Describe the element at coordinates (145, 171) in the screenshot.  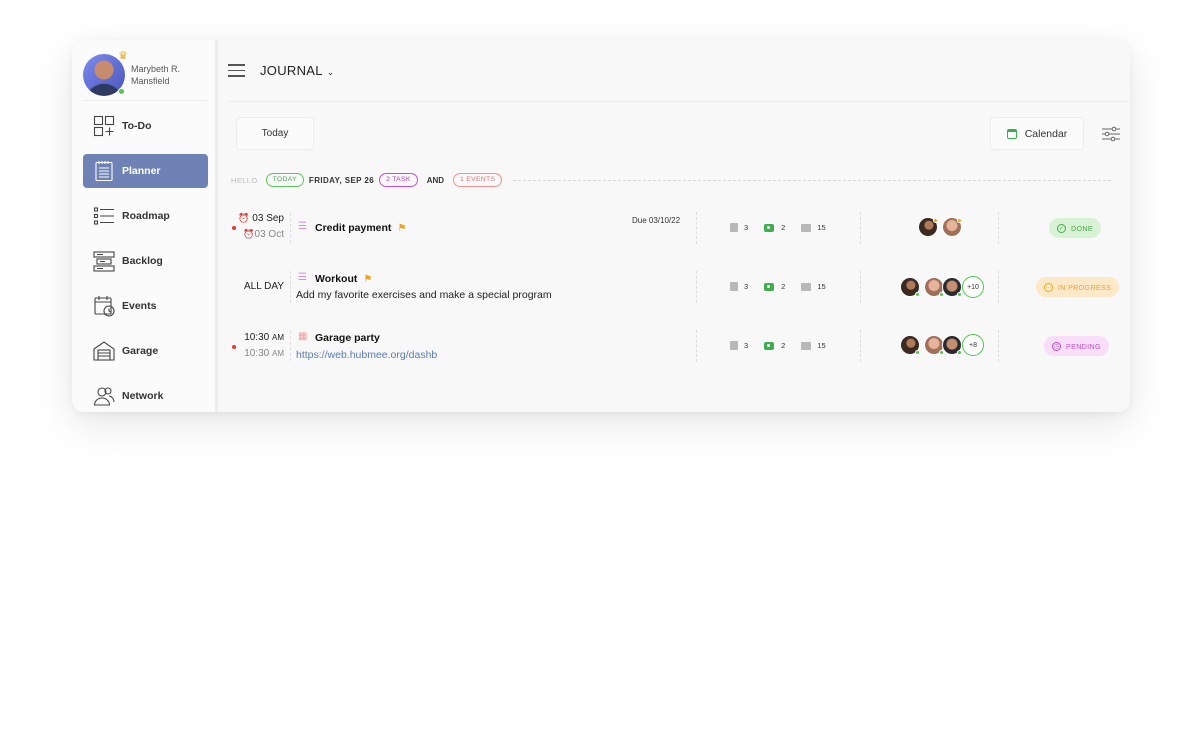
I see `sidebar-item-planner: Planner` at that location.